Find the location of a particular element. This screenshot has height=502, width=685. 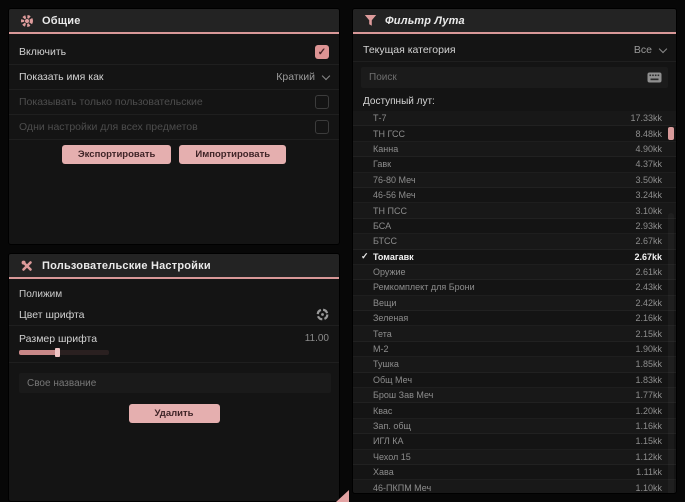

loot-row: Зап. общ 1.16kk is located at coordinates (514, 427).